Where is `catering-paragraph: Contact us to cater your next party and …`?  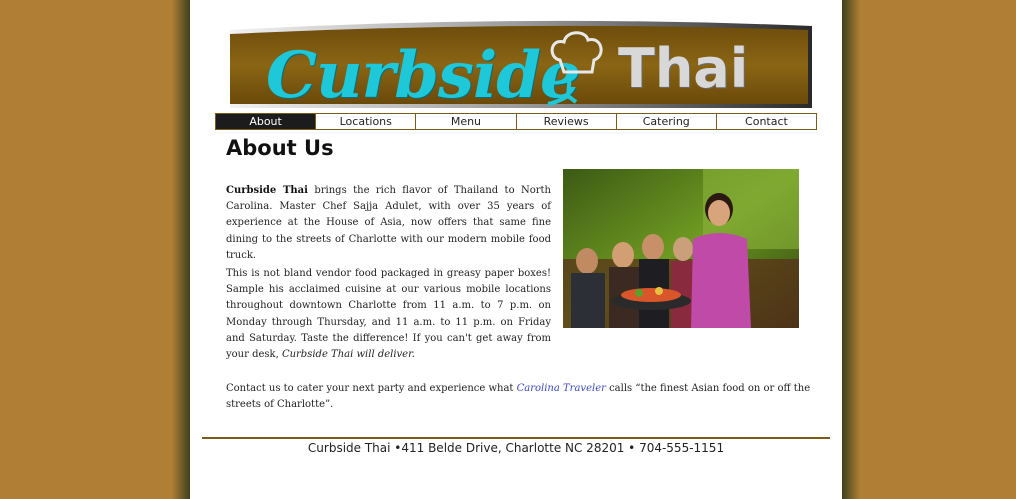
catering-paragraph: Contact us to cater your next party and … is located at coordinates (521, 397).